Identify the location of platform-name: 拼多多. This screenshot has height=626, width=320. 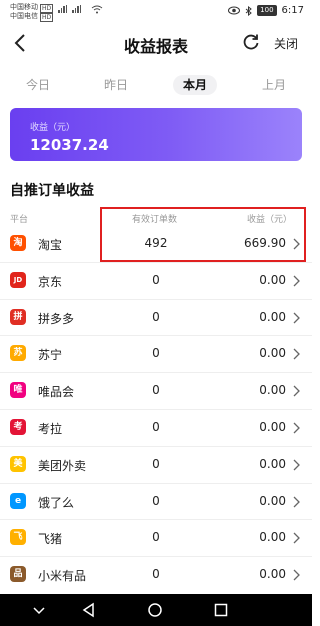
(56, 318).